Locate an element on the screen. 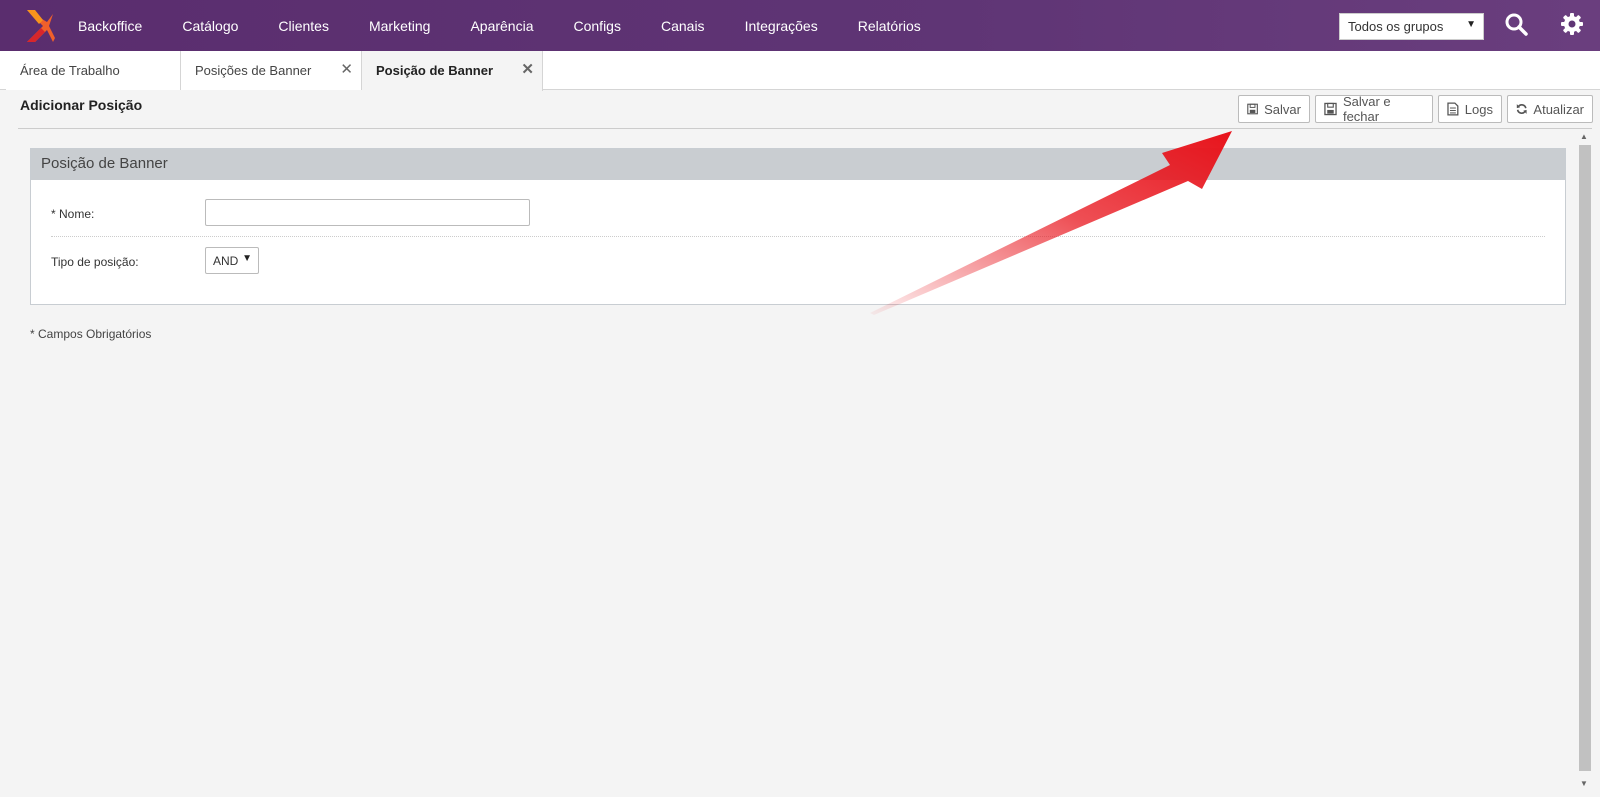  nav-configs: Configs is located at coordinates (597, 25).